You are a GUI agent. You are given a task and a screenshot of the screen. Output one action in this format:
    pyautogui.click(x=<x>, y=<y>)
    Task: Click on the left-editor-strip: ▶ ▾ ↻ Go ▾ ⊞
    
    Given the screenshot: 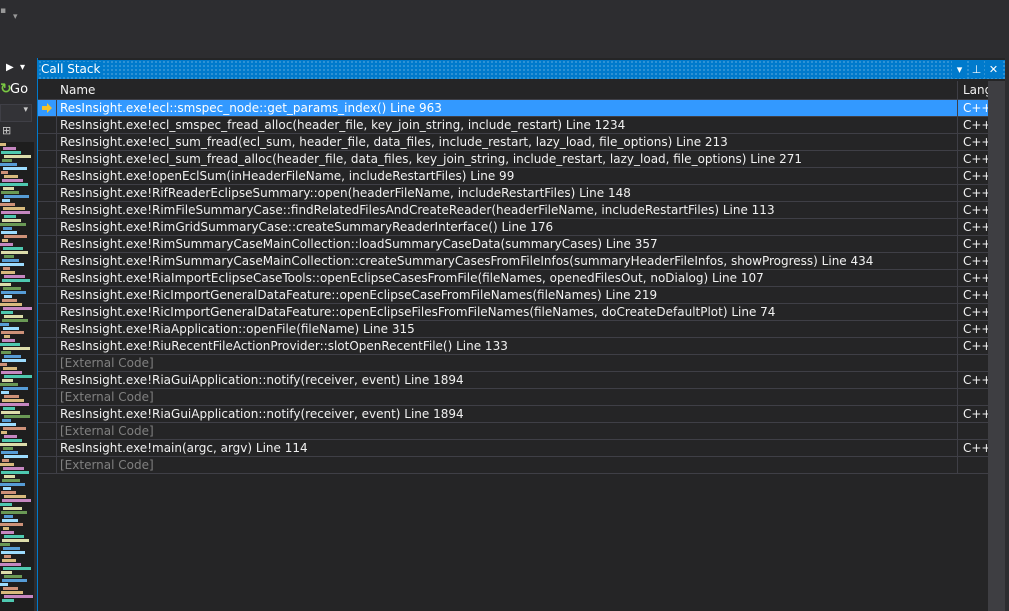 What is the action you would take?
    pyautogui.click(x=18, y=334)
    